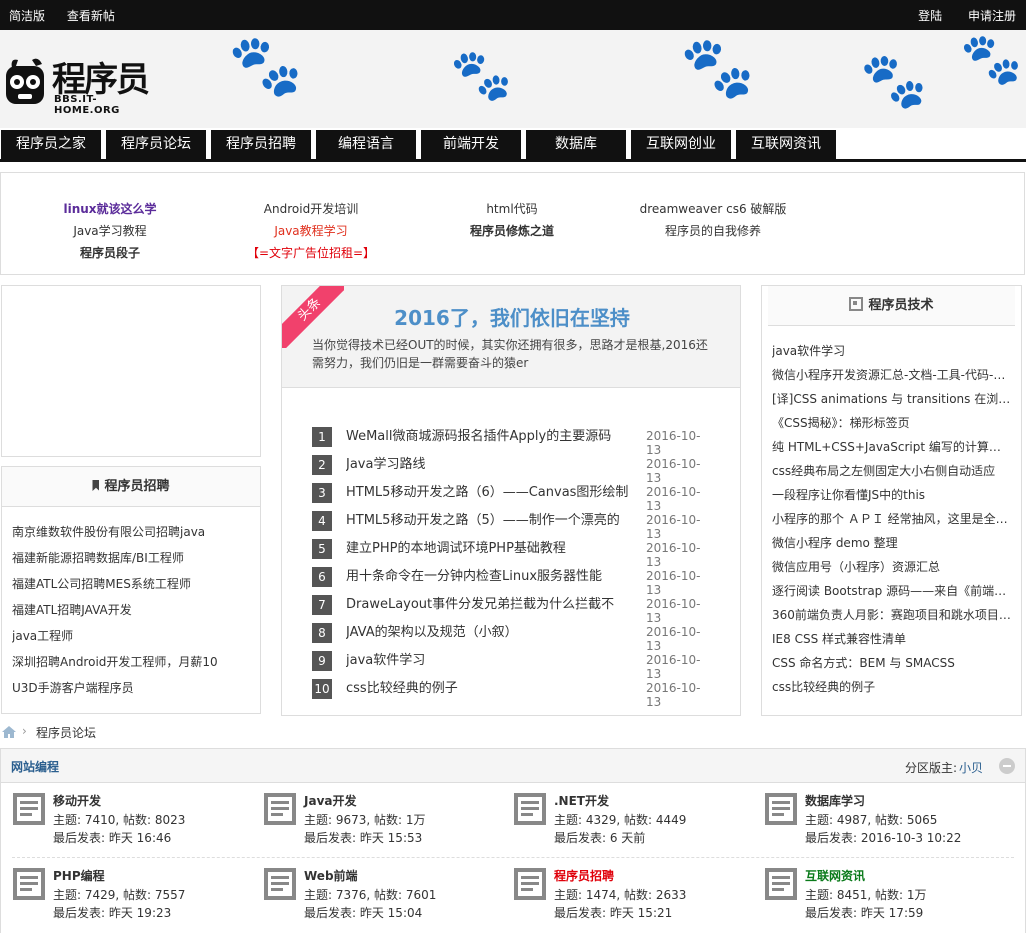 This screenshot has height=933, width=1026. Describe the element at coordinates (494, 521) in the screenshot. I see `news-title: HTML5移动开发之路（5）——制作一个漂亮的` at that location.